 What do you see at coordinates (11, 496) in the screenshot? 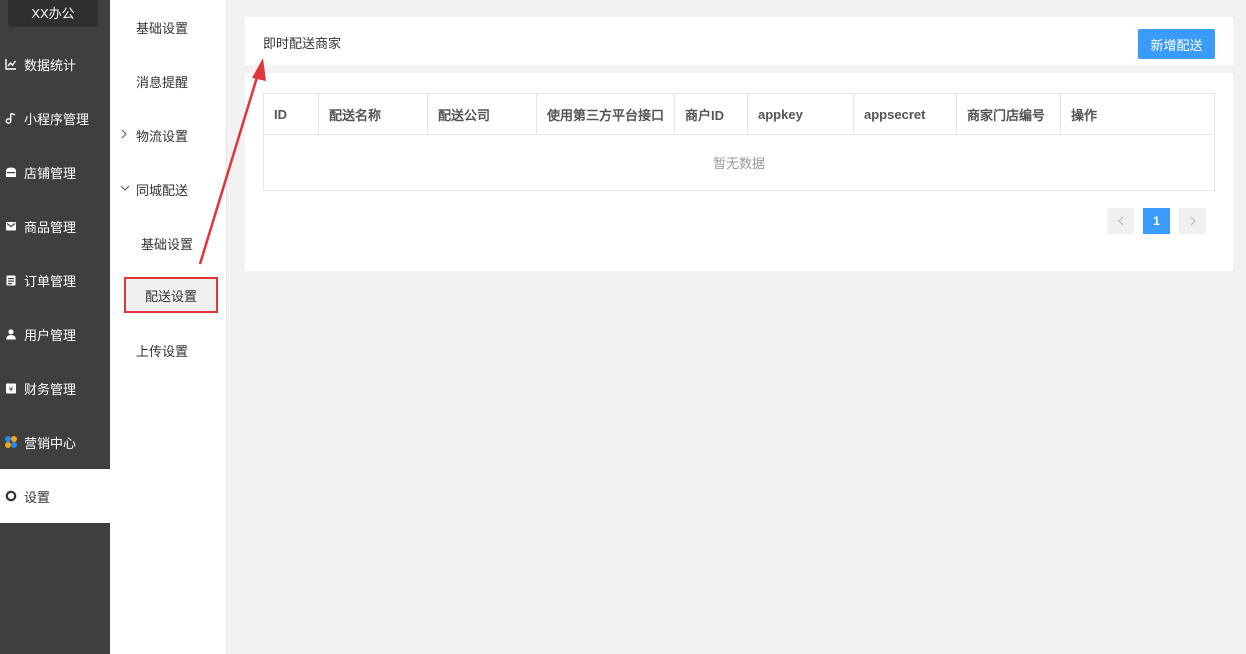
I see `gear-icon` at bounding box center [11, 496].